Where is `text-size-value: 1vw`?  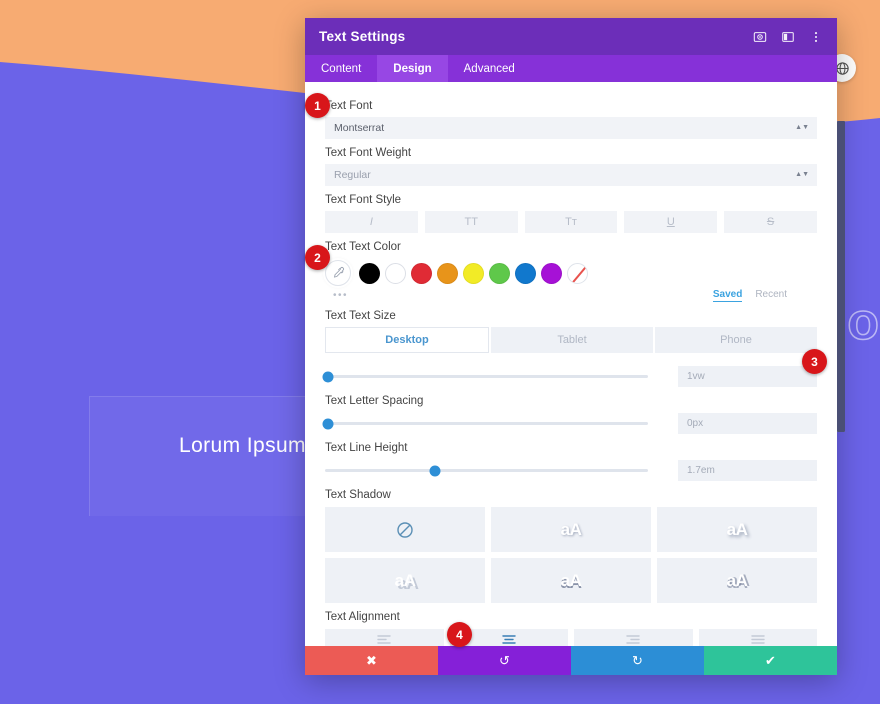
text-size-value: 1vw is located at coordinates (696, 376).